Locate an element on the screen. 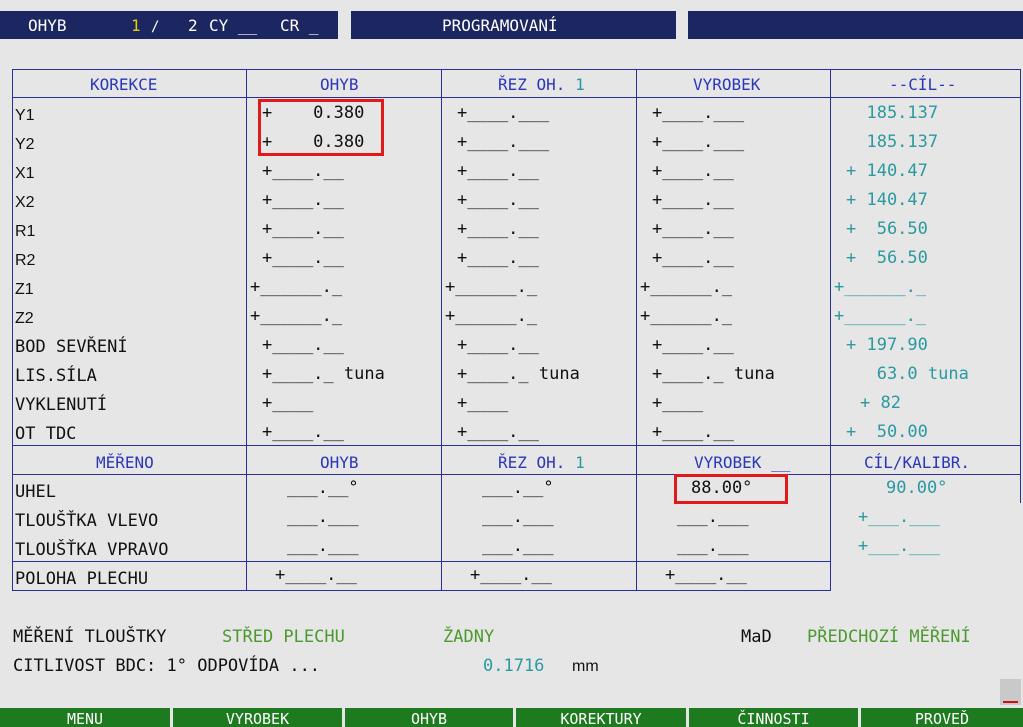 Image resolution: width=1023 pixels, height=727 pixels. status-bar: OHYB 1 / 2 CY __ CR _ is located at coordinates (169, 25).